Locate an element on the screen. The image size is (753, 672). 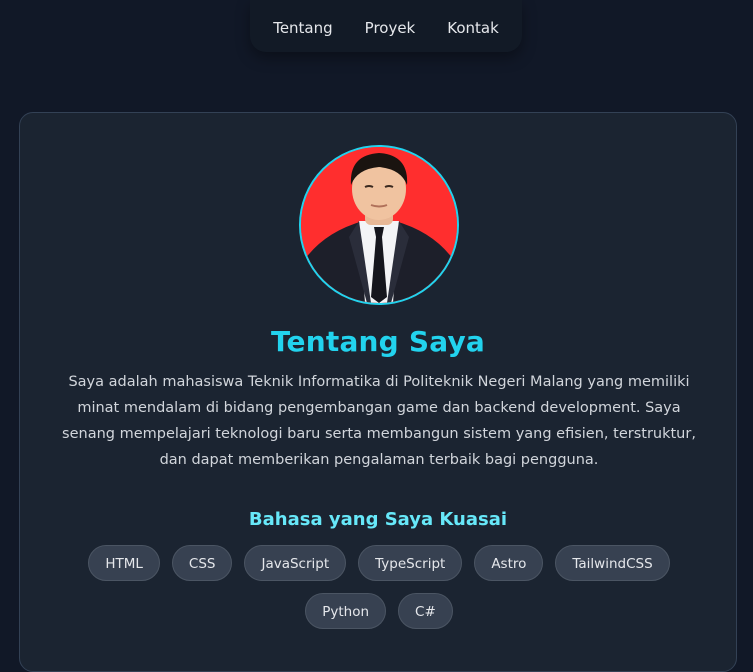
profile-photo-illustration is located at coordinates (379, 225).